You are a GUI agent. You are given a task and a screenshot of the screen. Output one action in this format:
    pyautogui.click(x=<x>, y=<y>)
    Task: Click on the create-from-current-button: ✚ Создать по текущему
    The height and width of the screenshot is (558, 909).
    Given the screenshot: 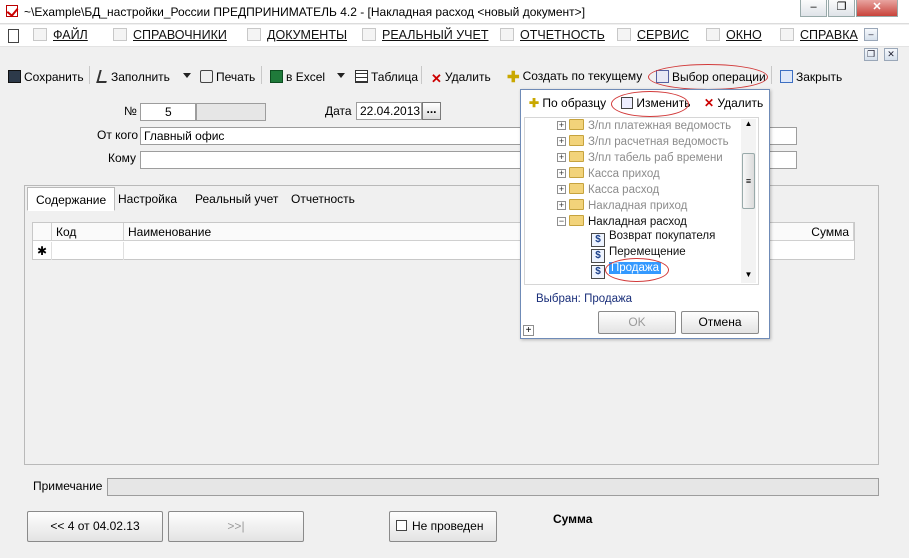 What is the action you would take?
    pyautogui.click(x=574, y=77)
    